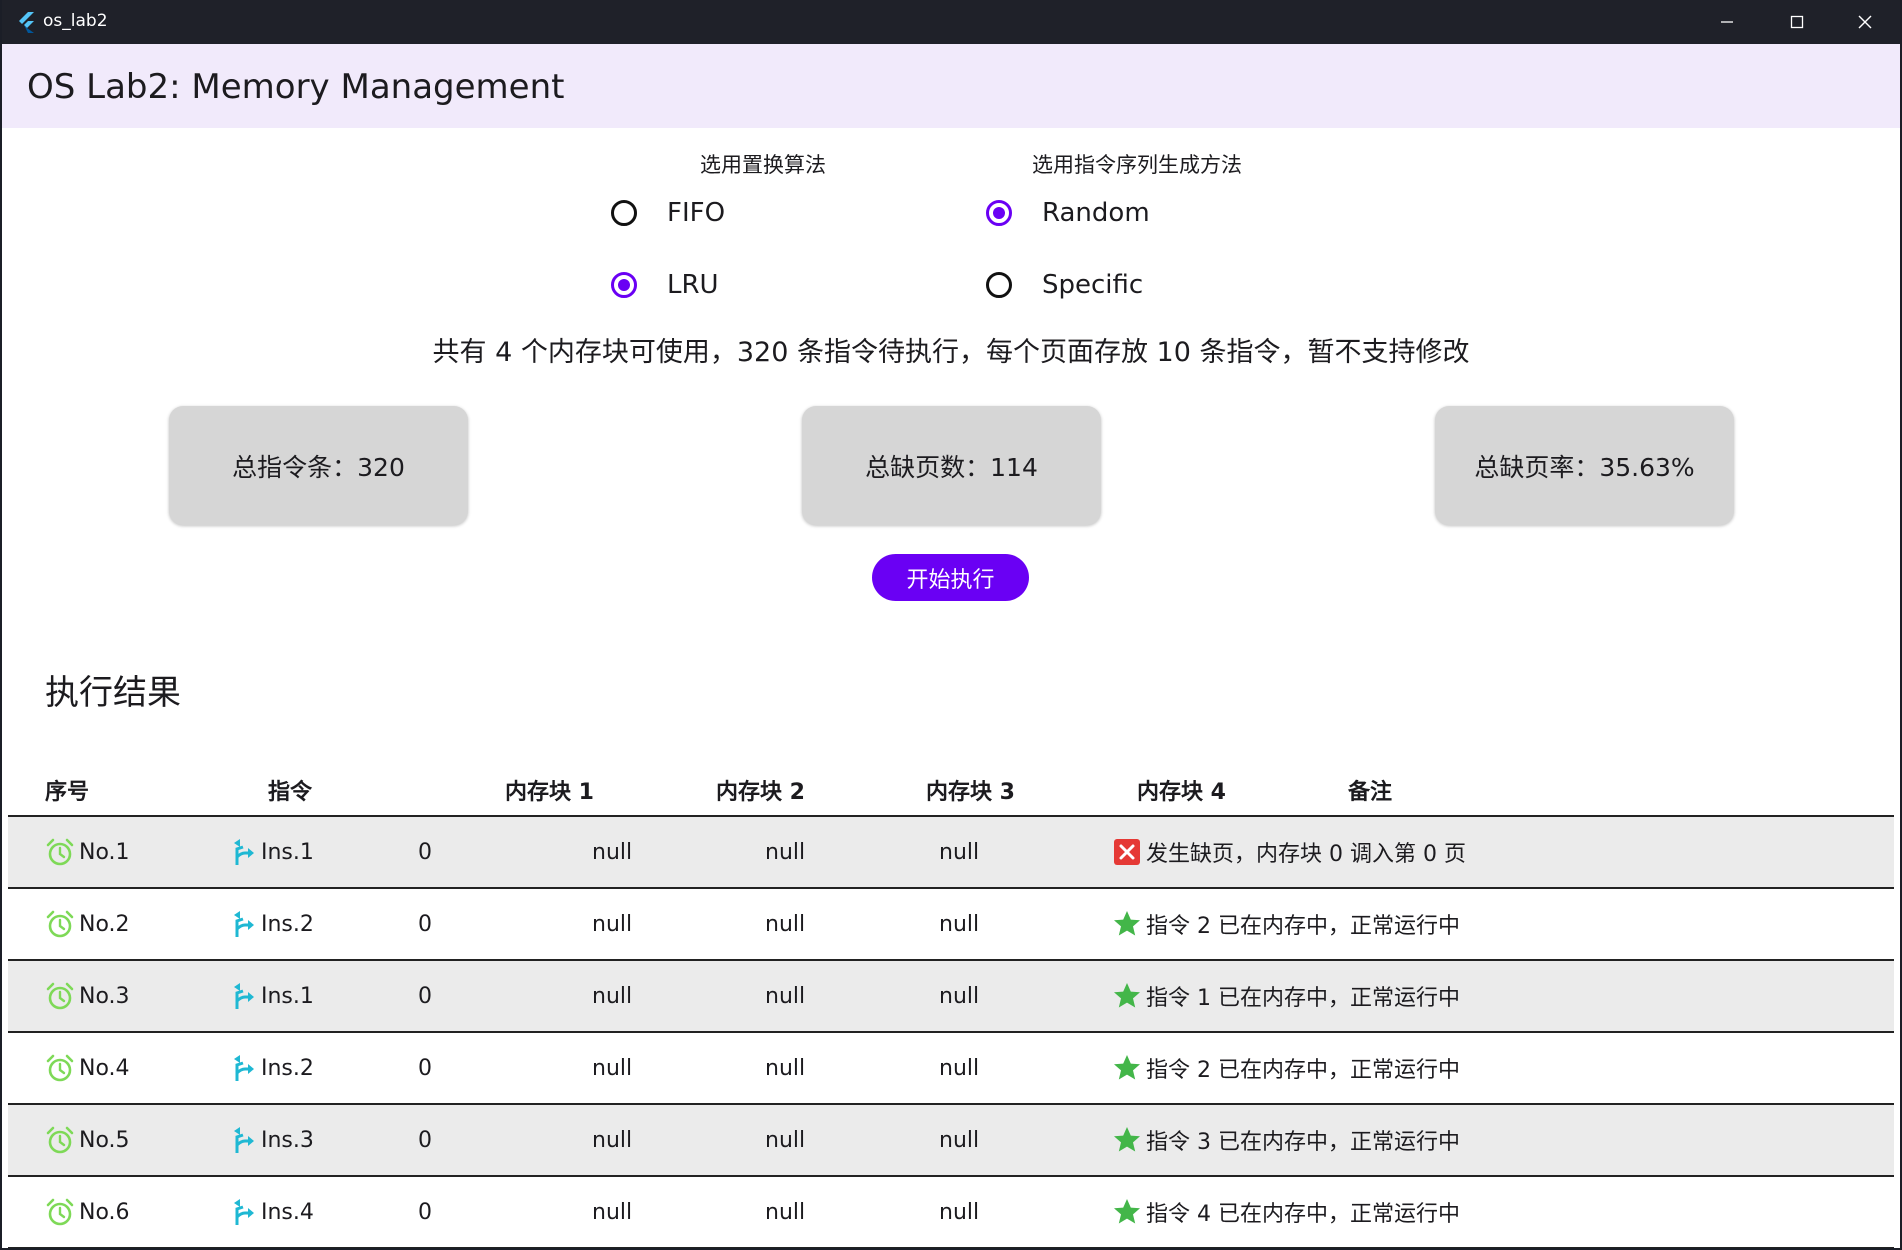 The width and height of the screenshot is (1902, 1250). Describe the element at coordinates (760, 792) in the screenshot. I see `column-header-block-2: 内存块 2` at that location.